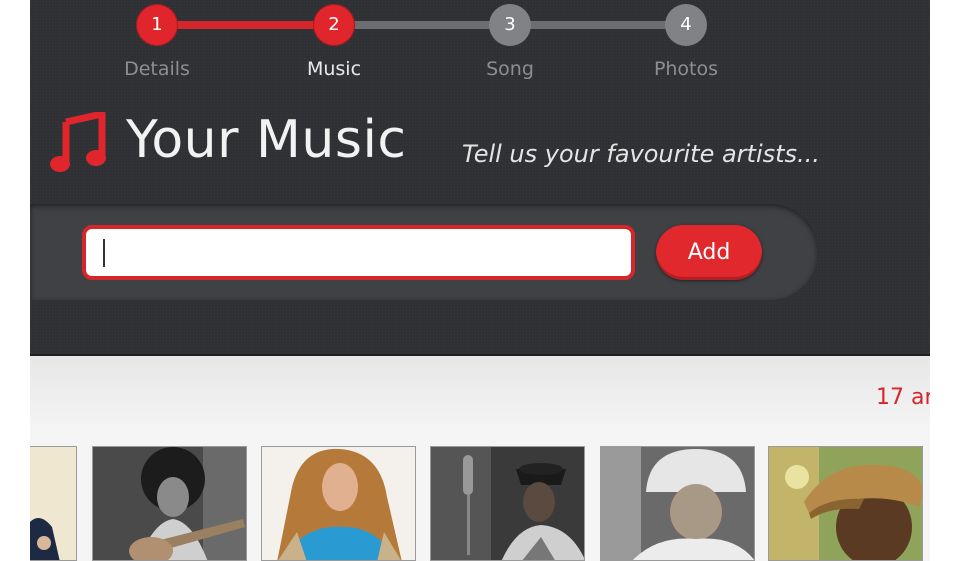 This screenshot has height=561, width=960. Describe the element at coordinates (266, 140) in the screenshot. I see `page-title: Your Music` at that location.